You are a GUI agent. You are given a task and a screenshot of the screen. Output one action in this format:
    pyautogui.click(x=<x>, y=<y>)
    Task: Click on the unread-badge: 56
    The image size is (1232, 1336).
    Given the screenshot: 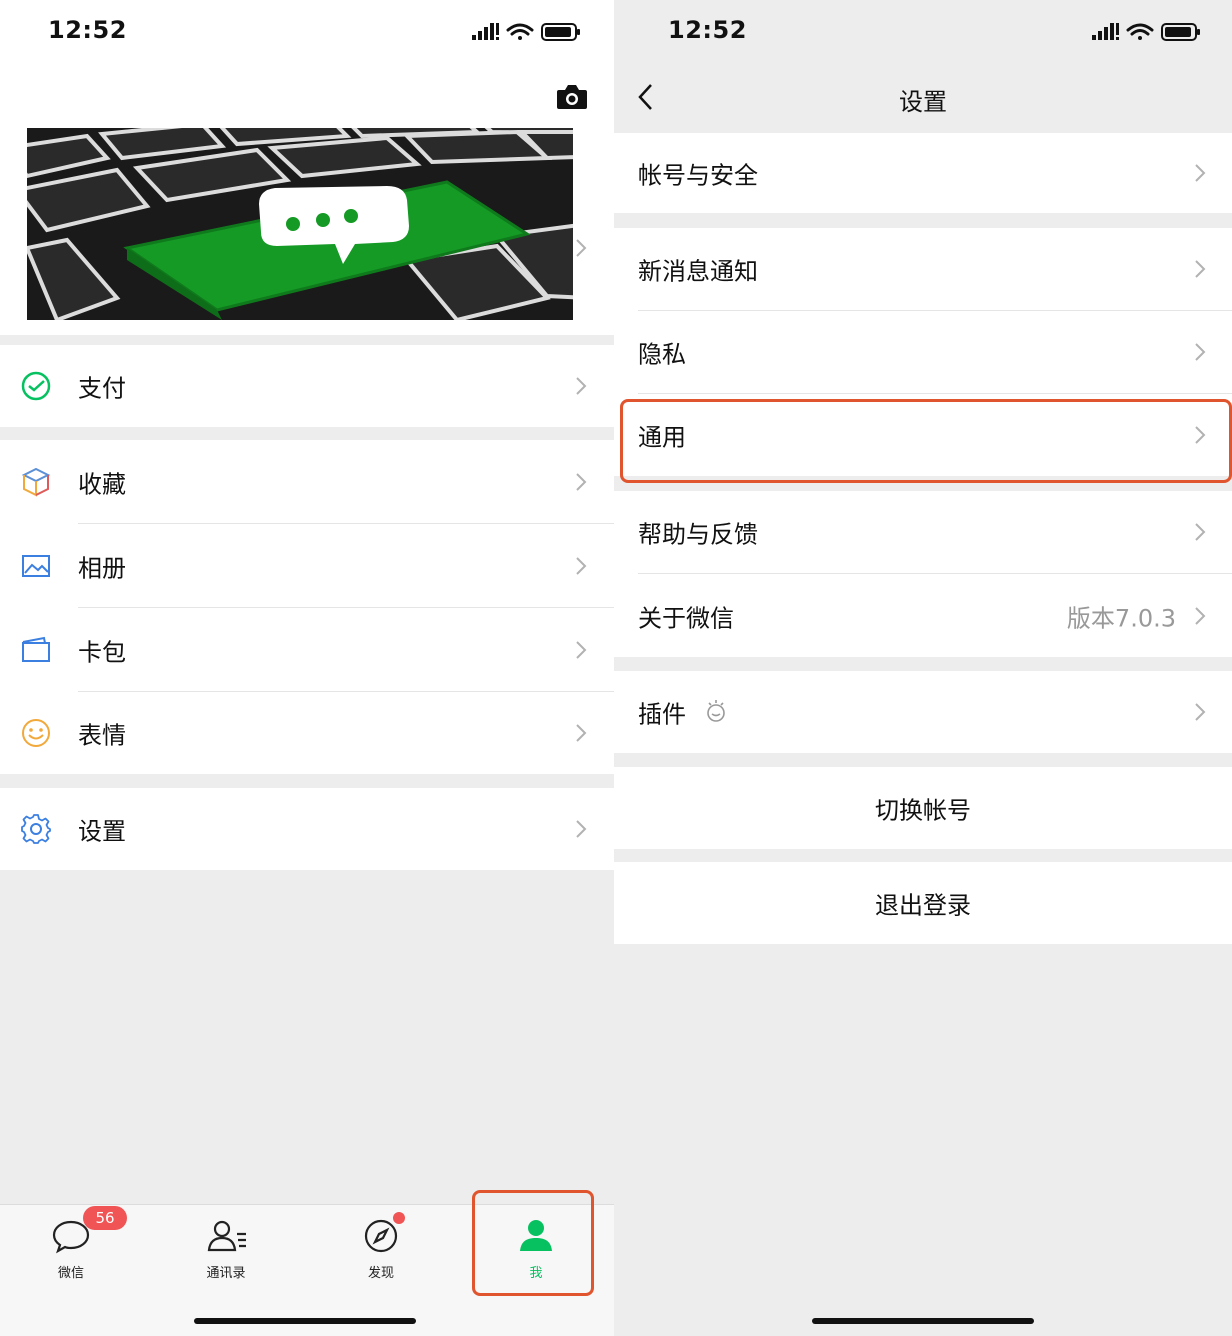 What is the action you would take?
    pyautogui.click(x=105, y=1218)
    